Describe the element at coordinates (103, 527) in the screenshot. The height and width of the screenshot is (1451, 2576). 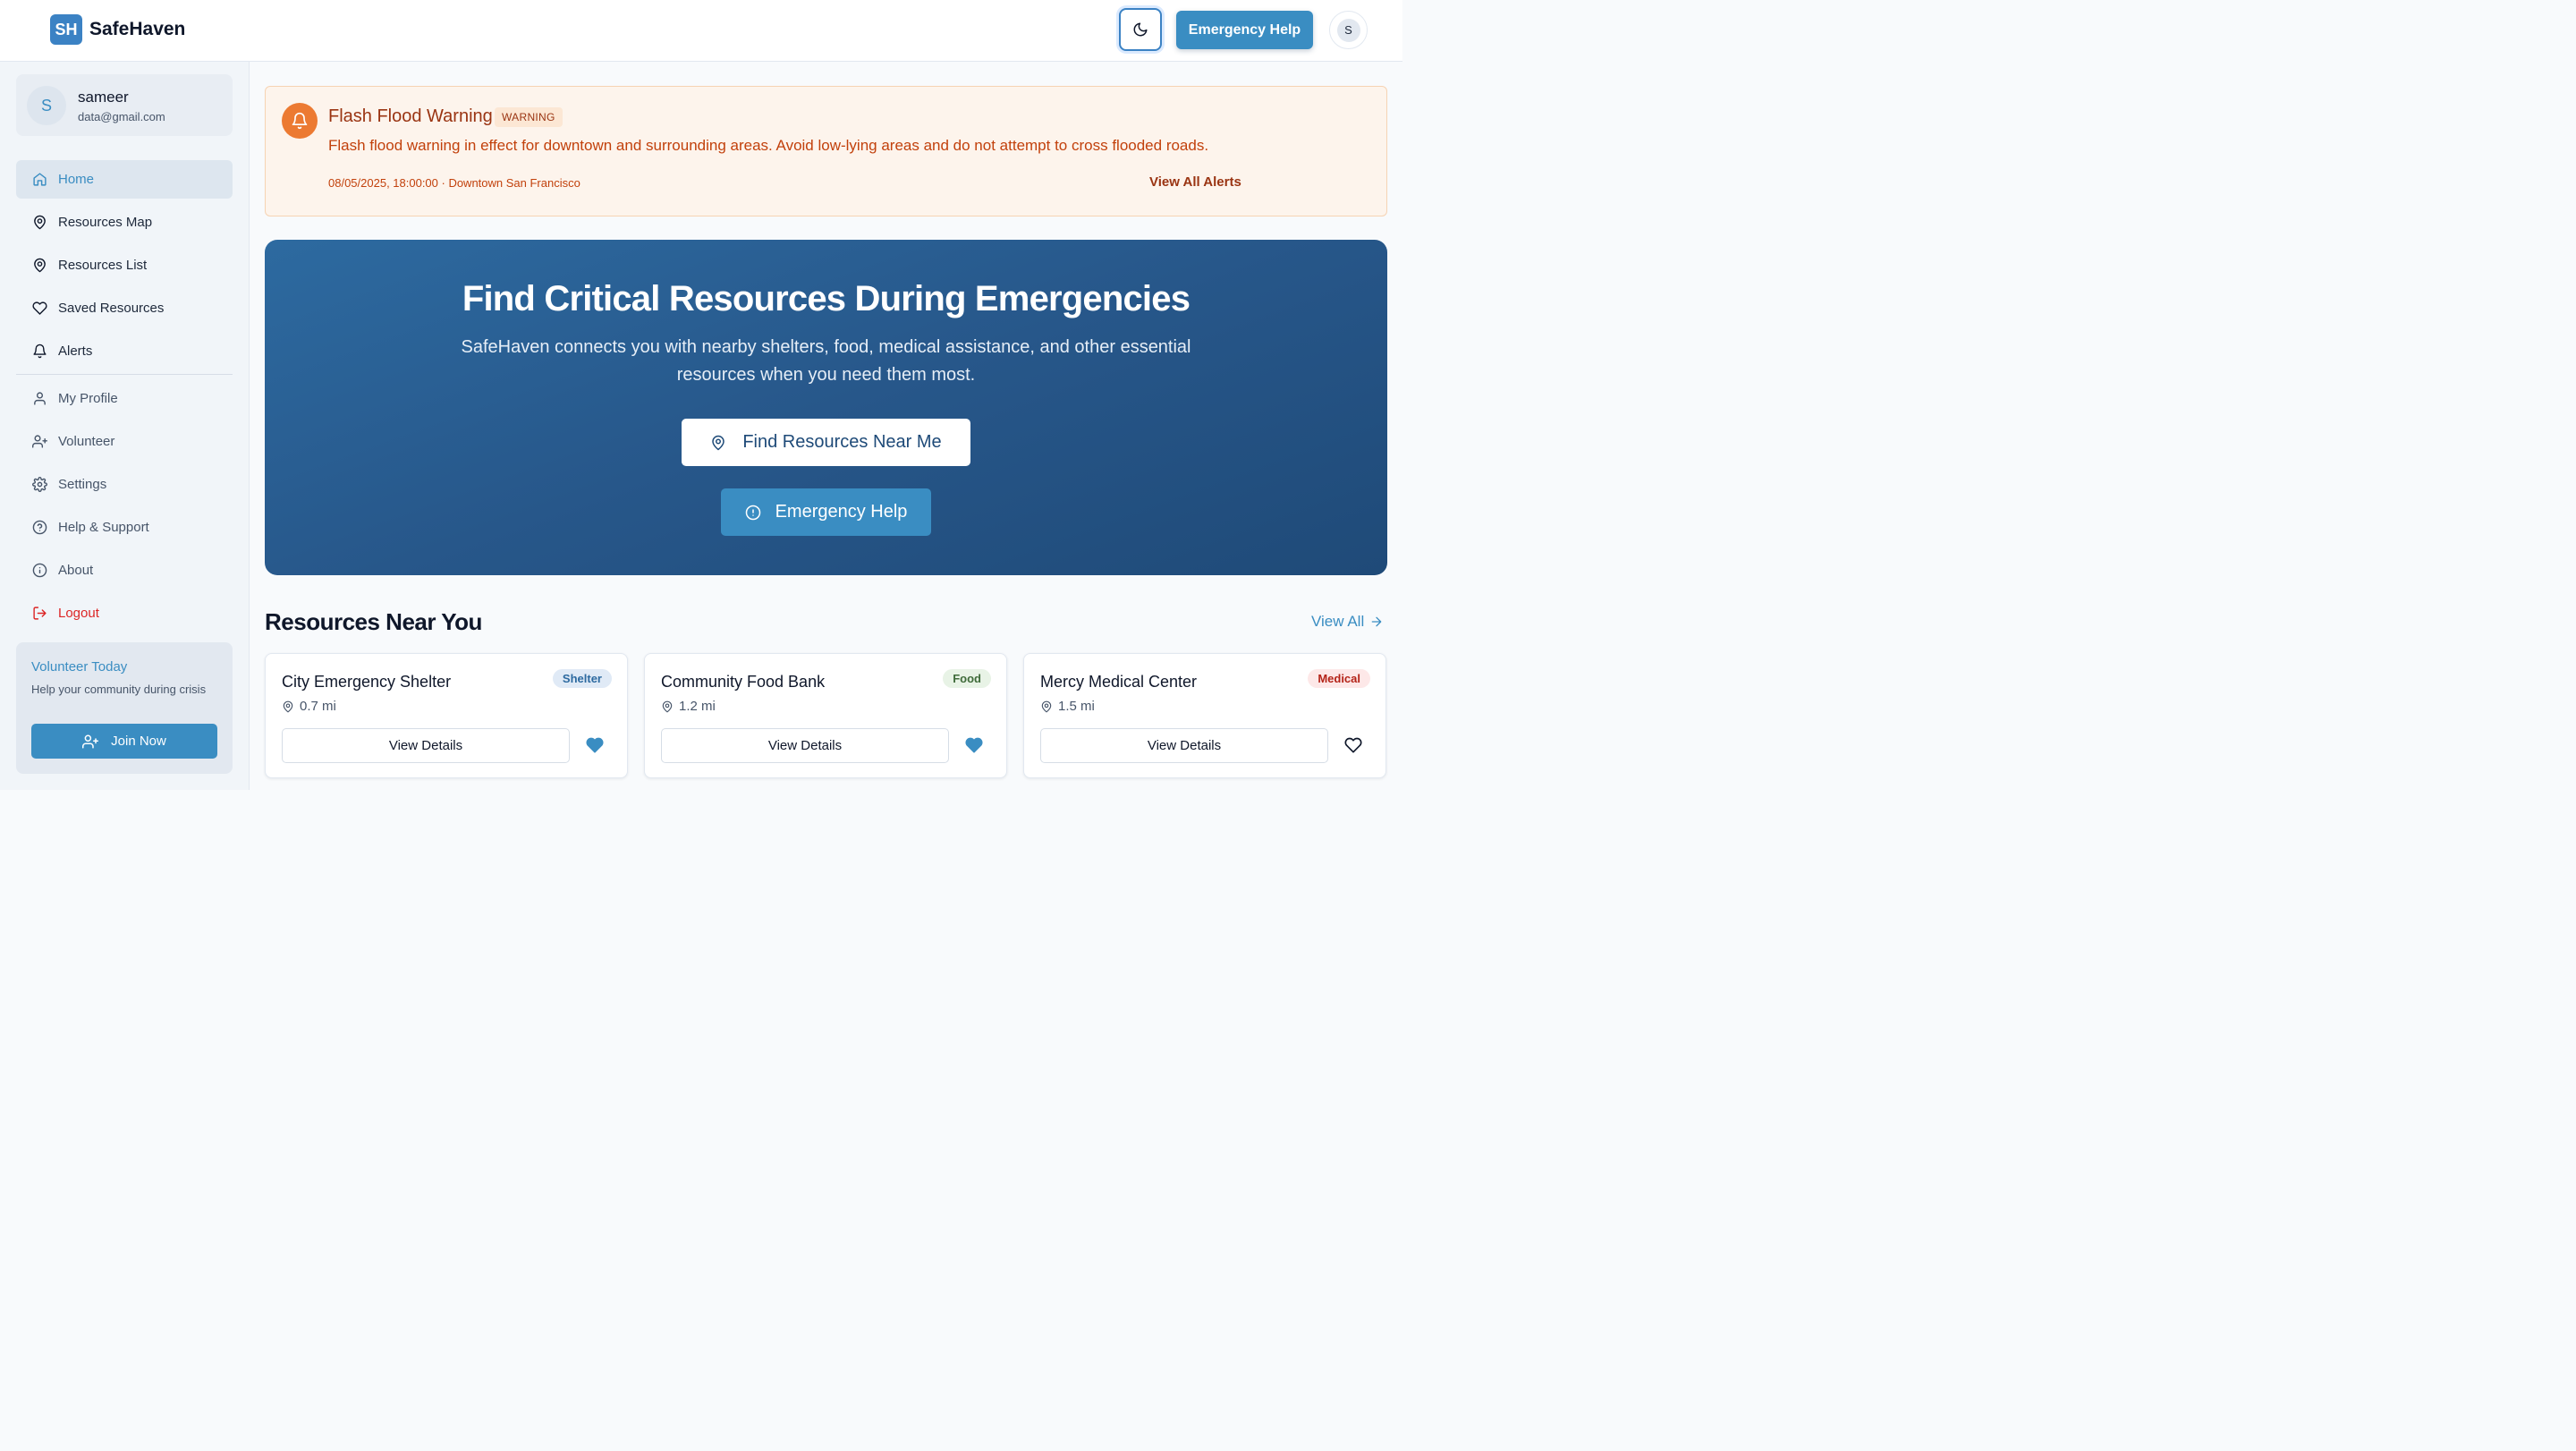
I see `sidebar-item-label: Help & Support` at that location.